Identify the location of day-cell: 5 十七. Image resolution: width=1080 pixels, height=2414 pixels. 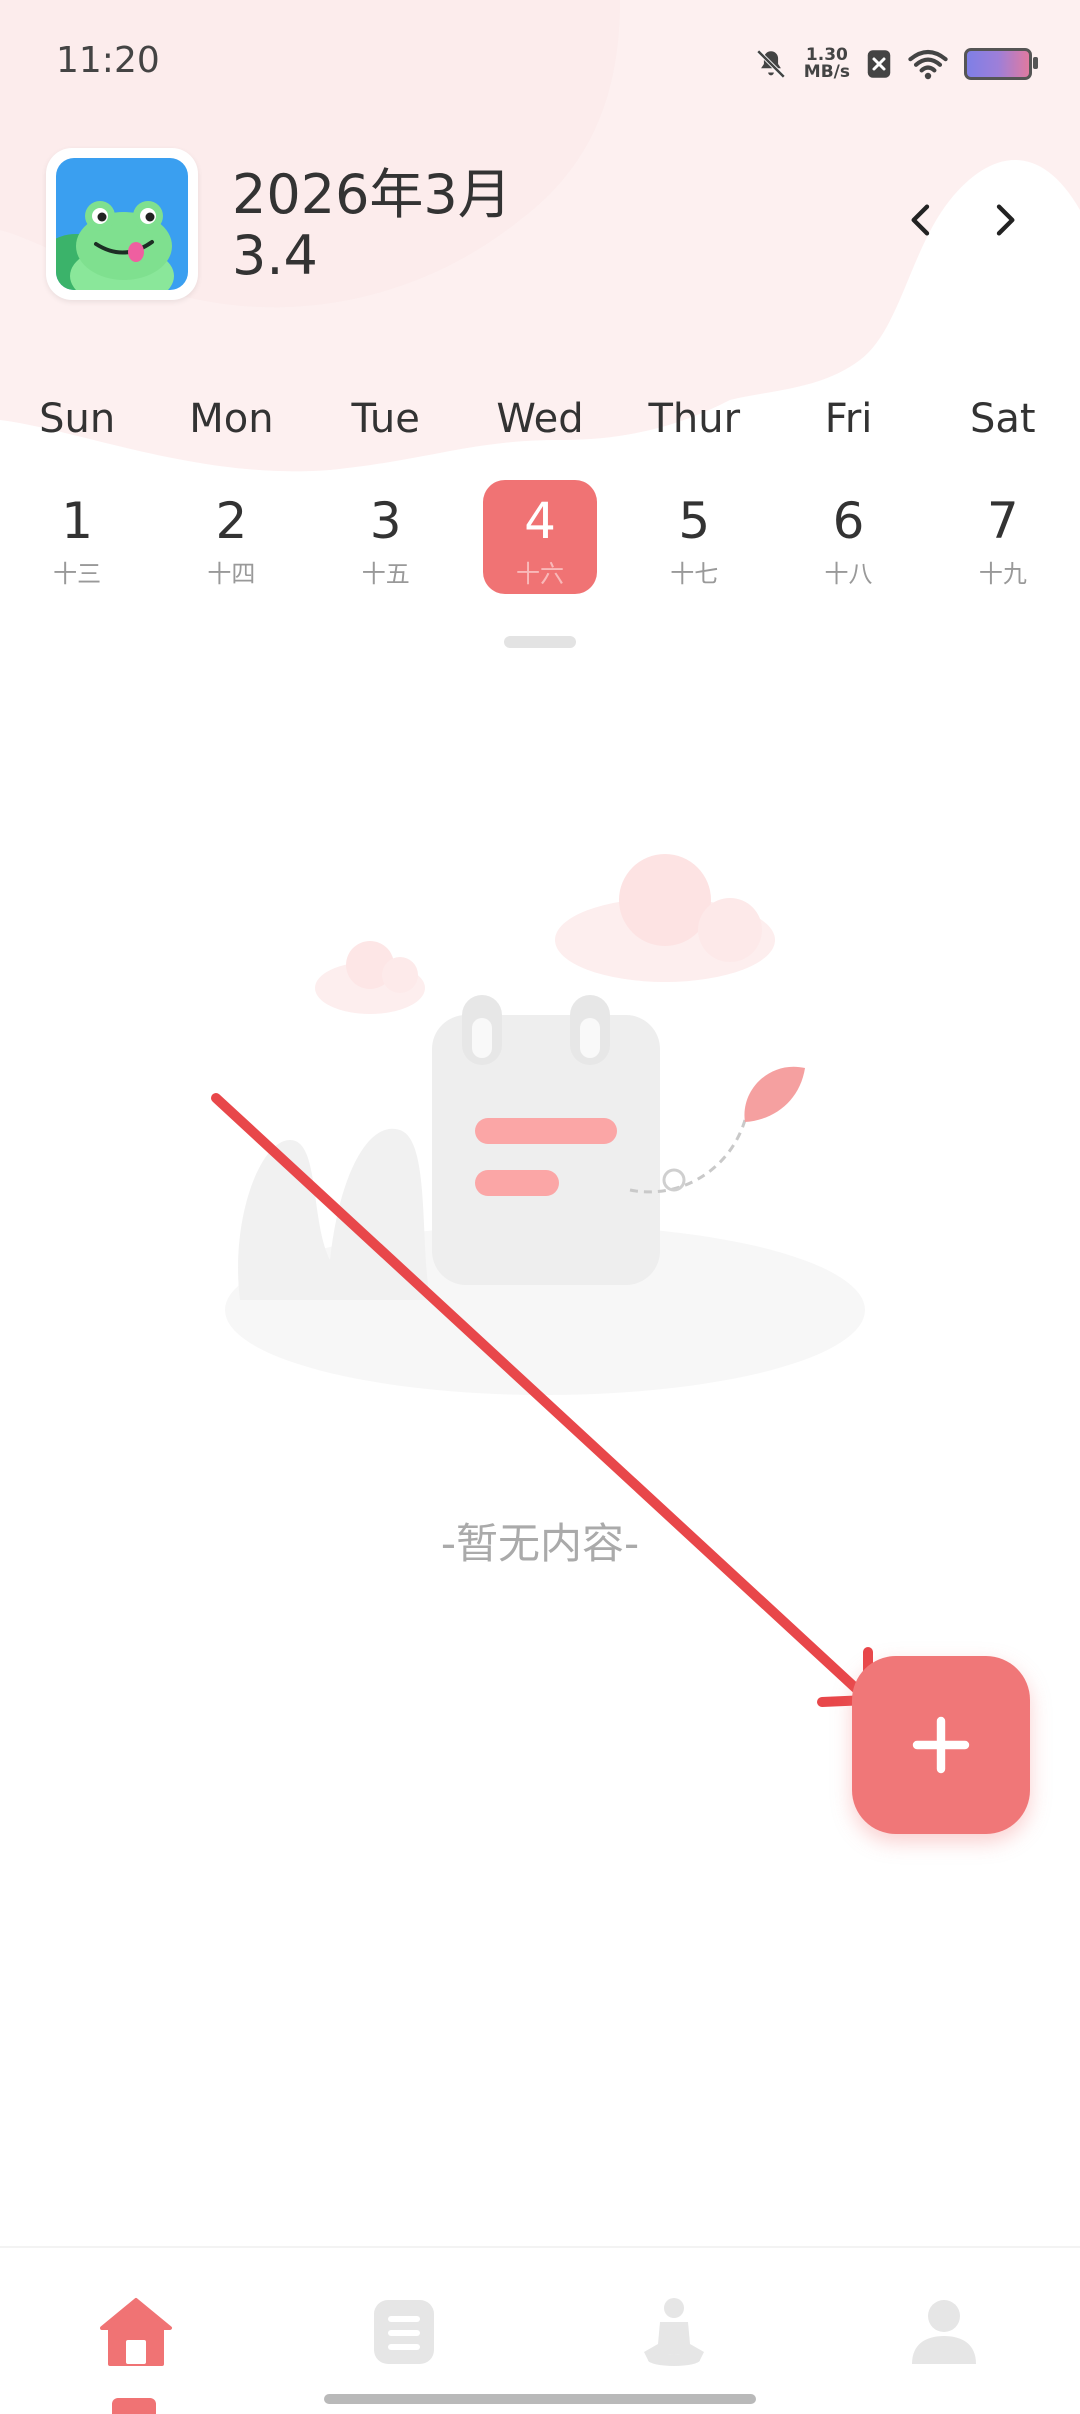
(694, 540).